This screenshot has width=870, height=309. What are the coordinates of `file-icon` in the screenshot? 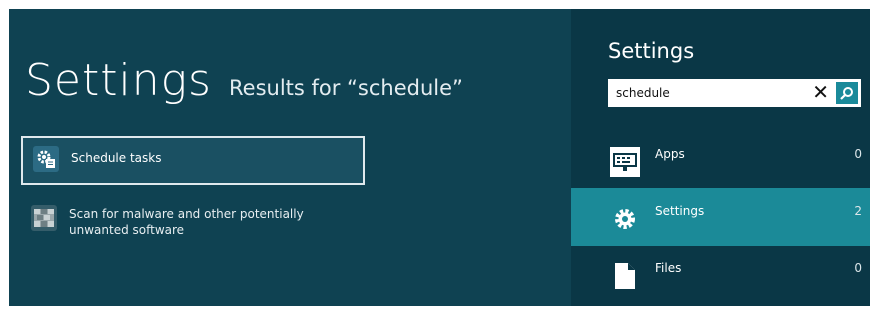 It's located at (625, 276).